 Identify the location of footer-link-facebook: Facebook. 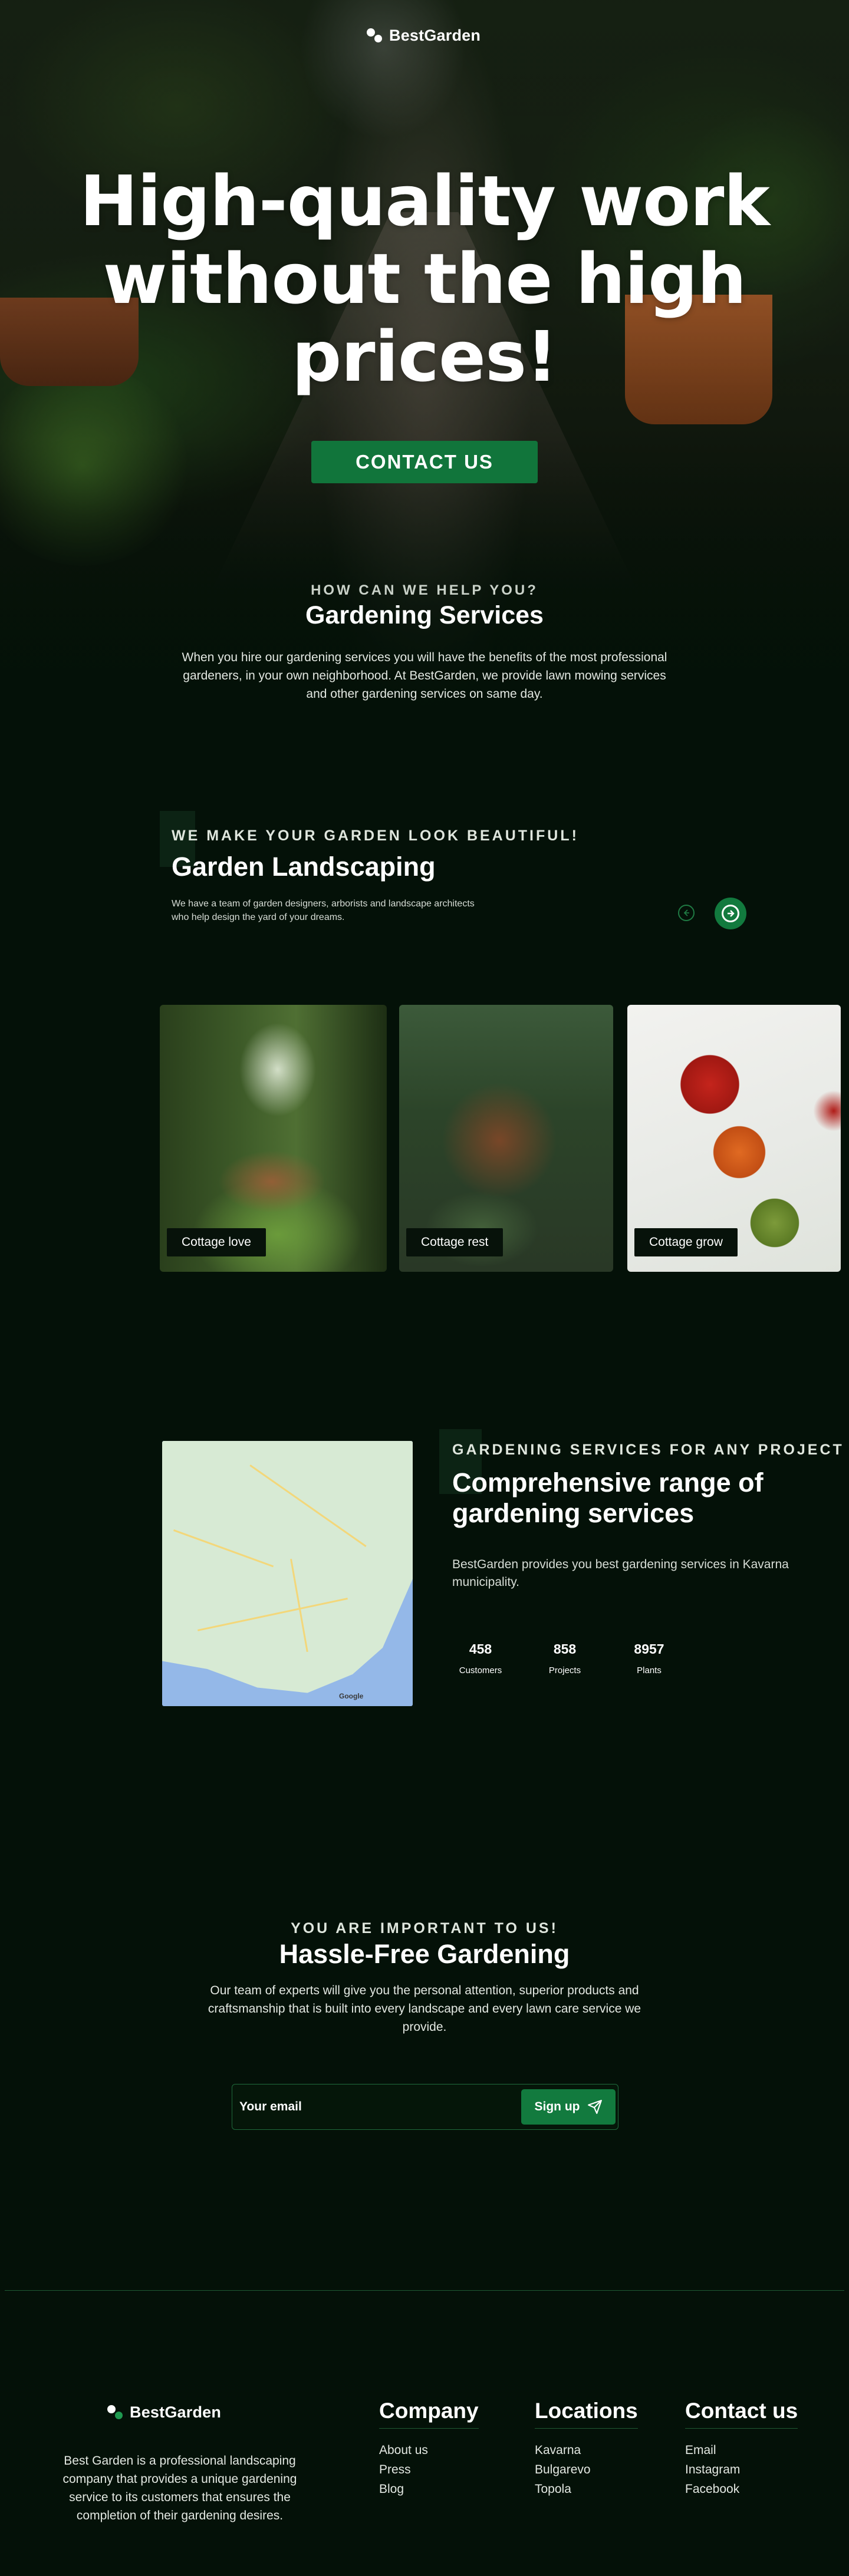
(741, 2489).